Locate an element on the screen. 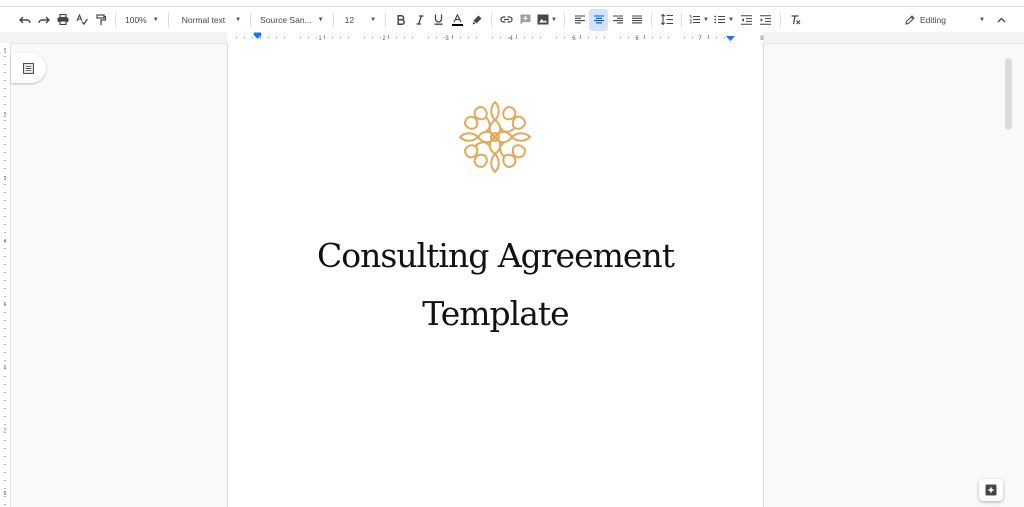 The height and width of the screenshot is (507, 1024). bulleted-list-button: ▼ is located at coordinates (724, 20).